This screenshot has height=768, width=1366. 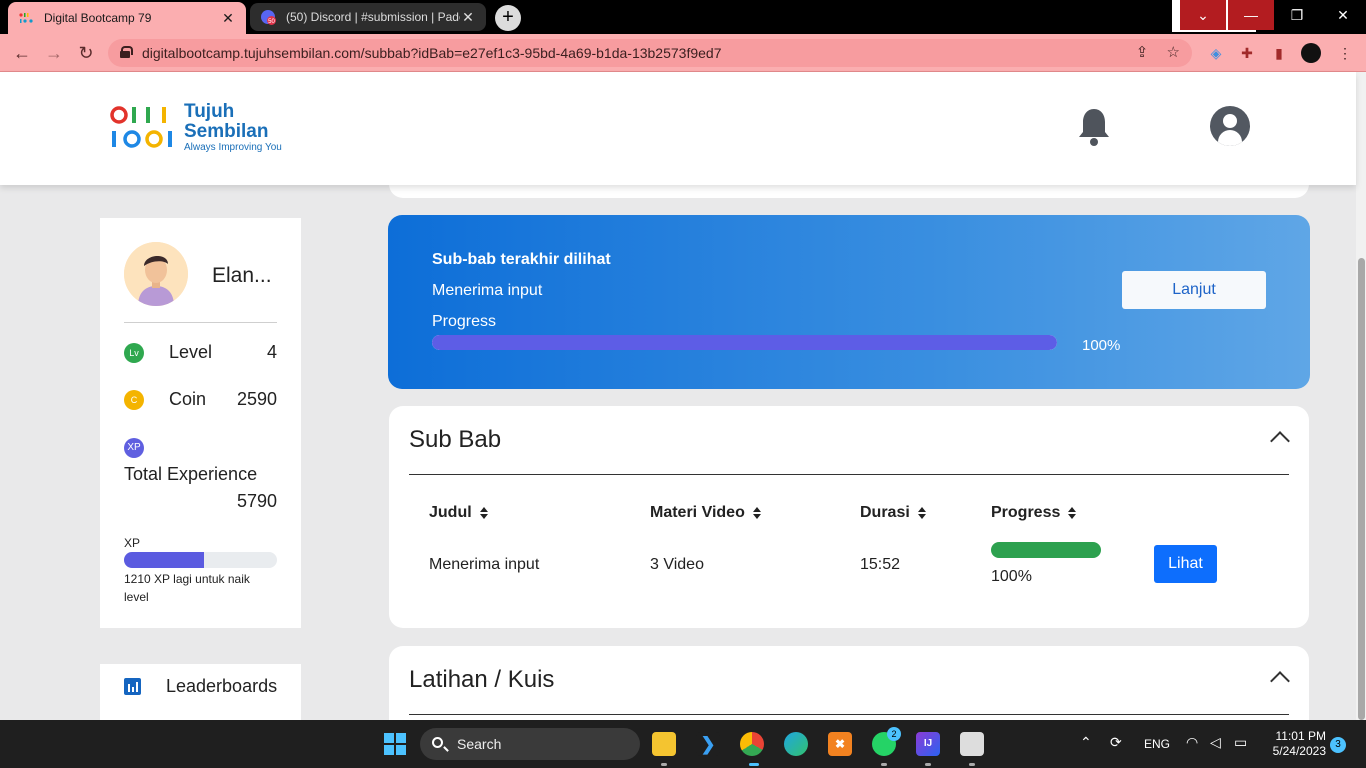 I want to click on bootcamp-favicon-icon, so click(x=26, y=18).